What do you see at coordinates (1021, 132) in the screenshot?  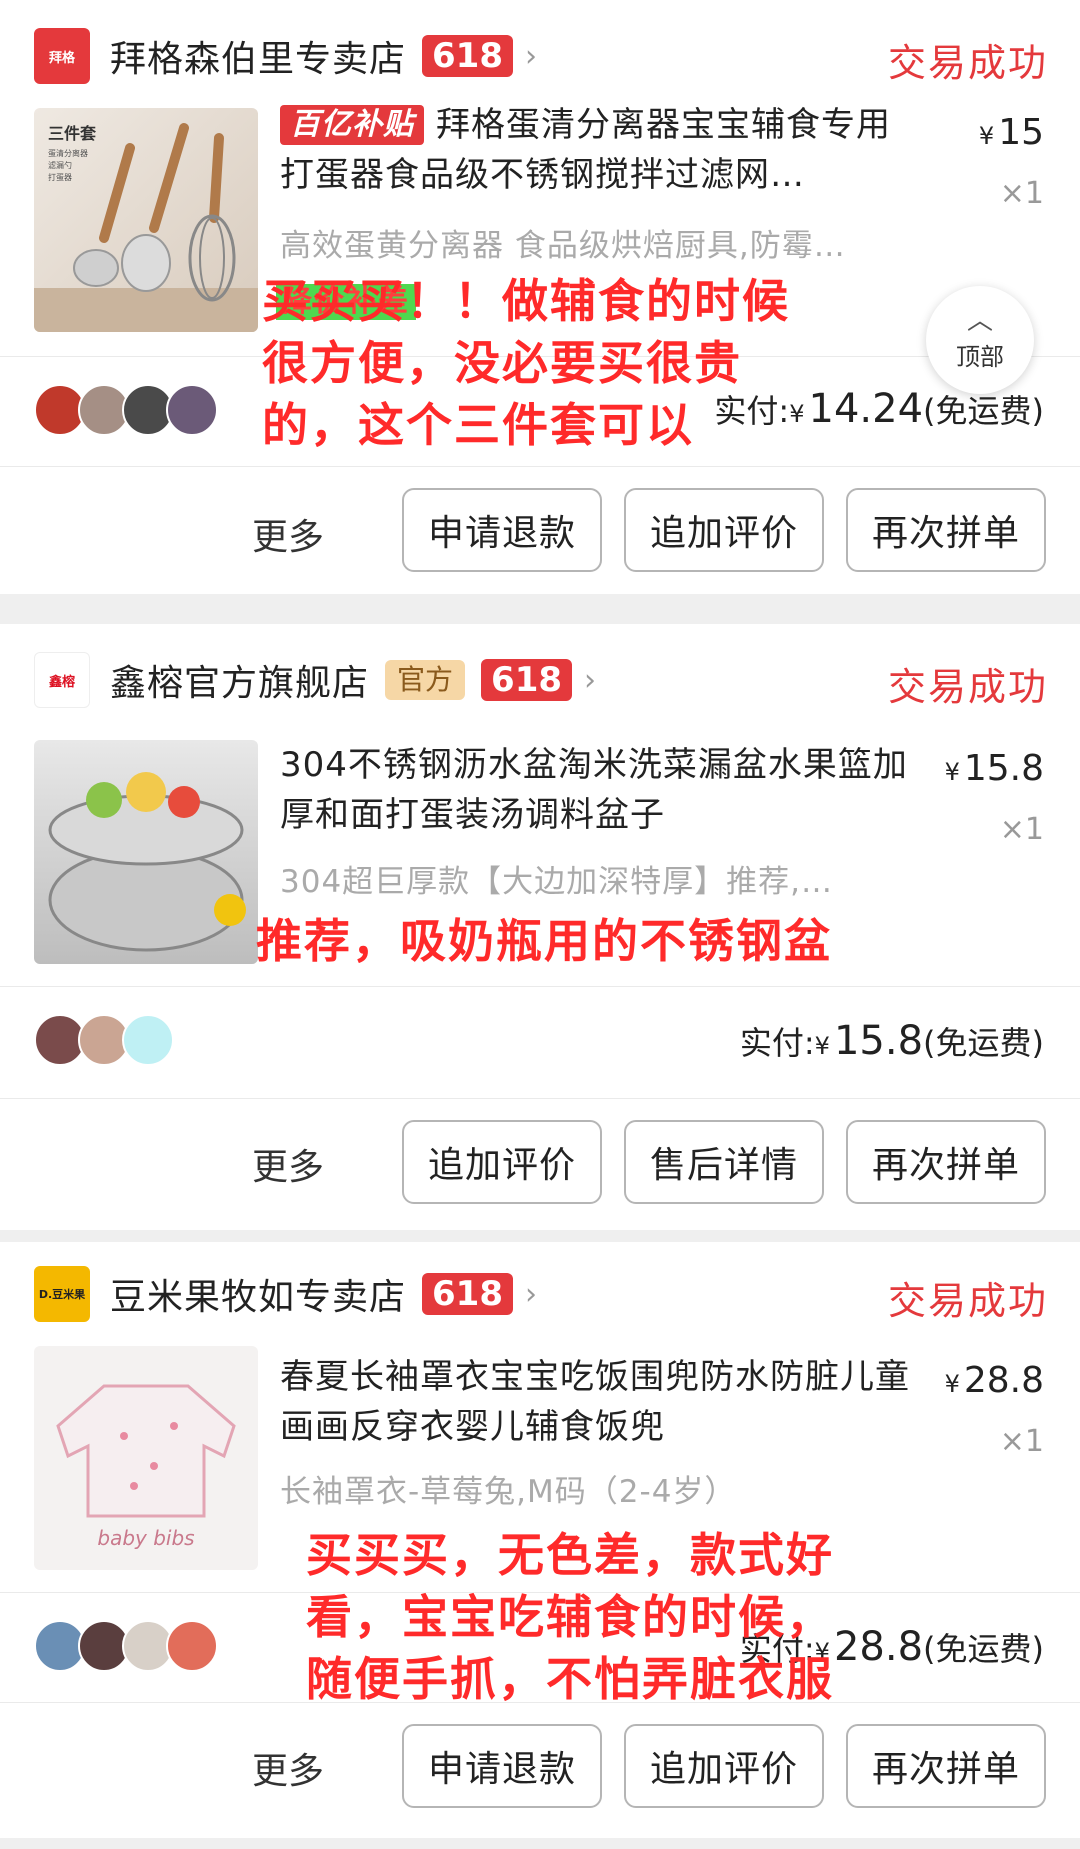 I see `price-value: 15` at bounding box center [1021, 132].